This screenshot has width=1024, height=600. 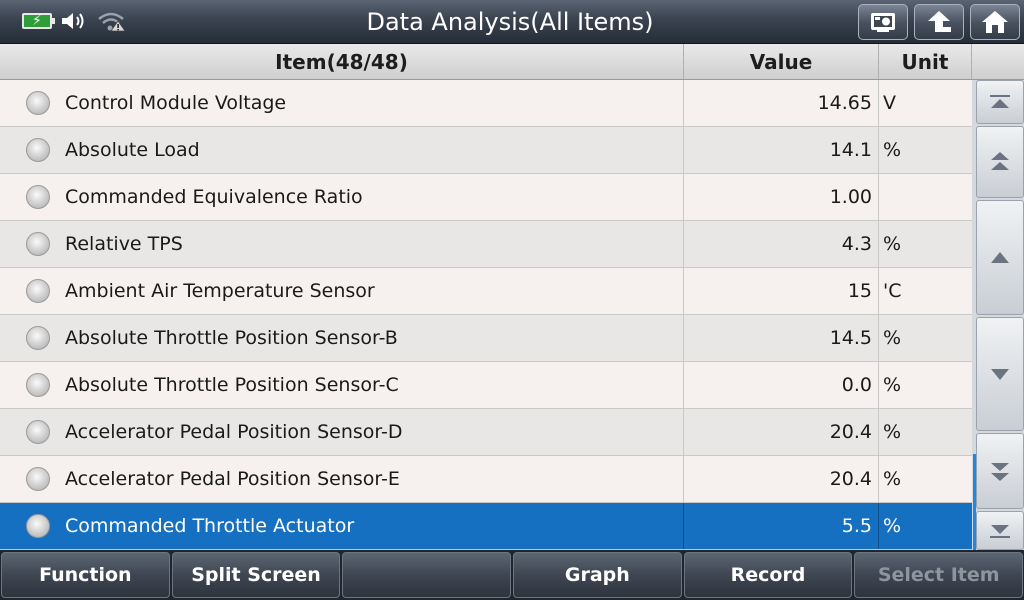 I want to click on item-name: Commanded Throttle Actuator, so click(x=210, y=526).